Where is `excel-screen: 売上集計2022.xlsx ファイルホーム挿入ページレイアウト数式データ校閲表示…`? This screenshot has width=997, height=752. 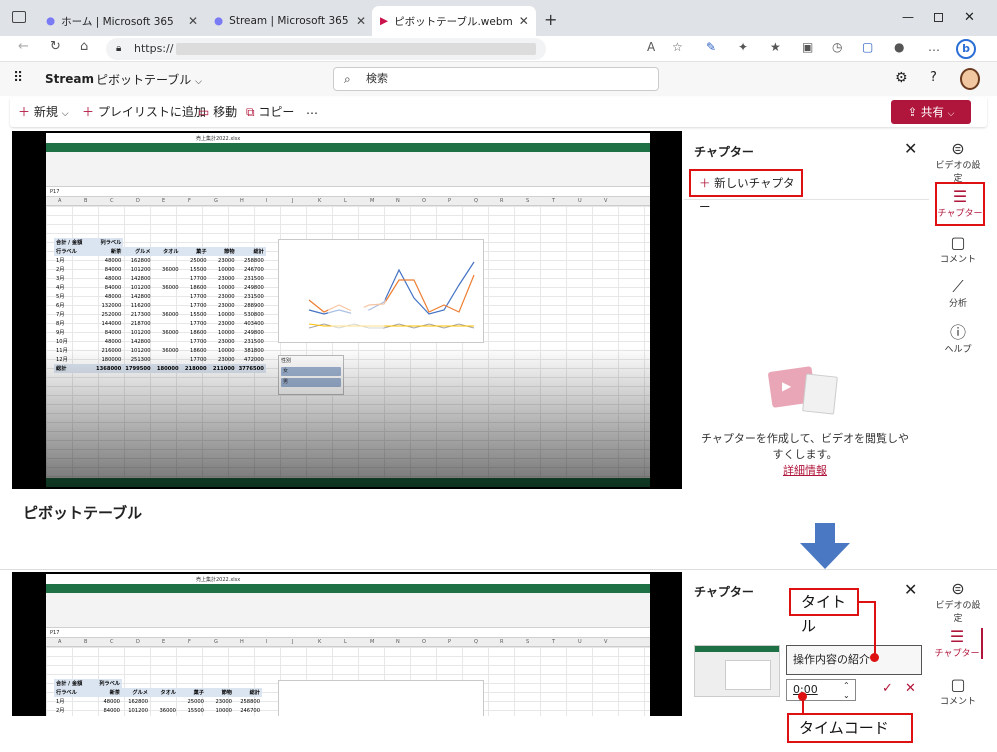 excel-screen: 売上集計2022.xlsx ファイルホーム挿入ページレイアウト数式データ校閲表示… is located at coordinates (348, 645).